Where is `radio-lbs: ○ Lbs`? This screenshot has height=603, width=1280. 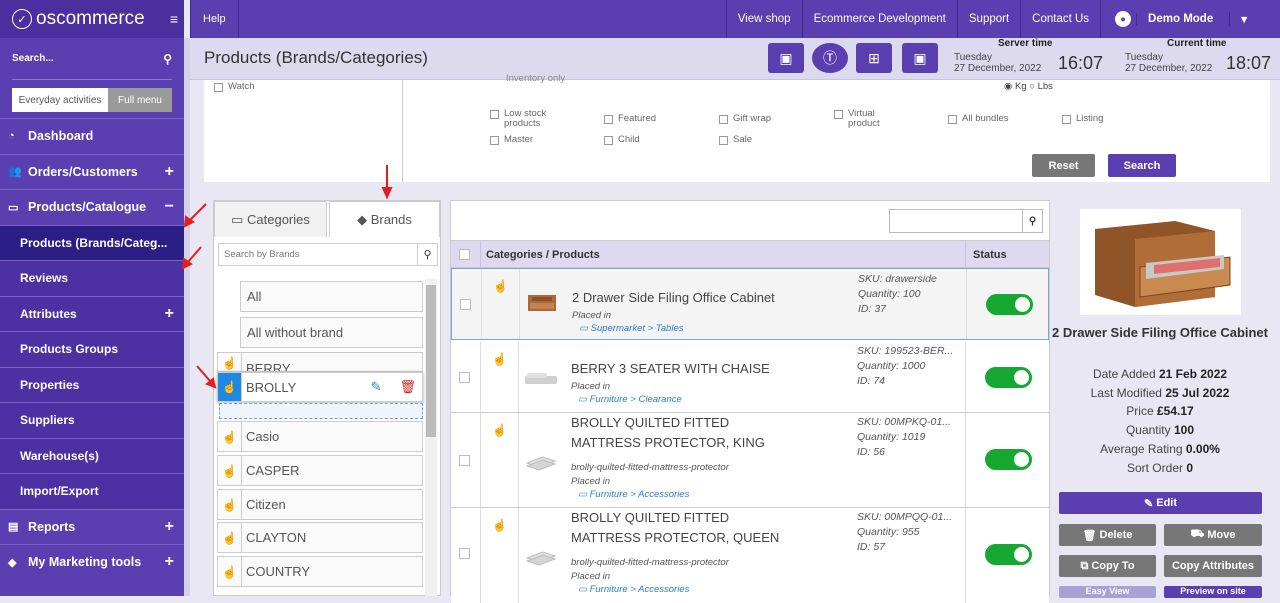
radio-lbs: ○ Lbs is located at coordinates (1041, 87).